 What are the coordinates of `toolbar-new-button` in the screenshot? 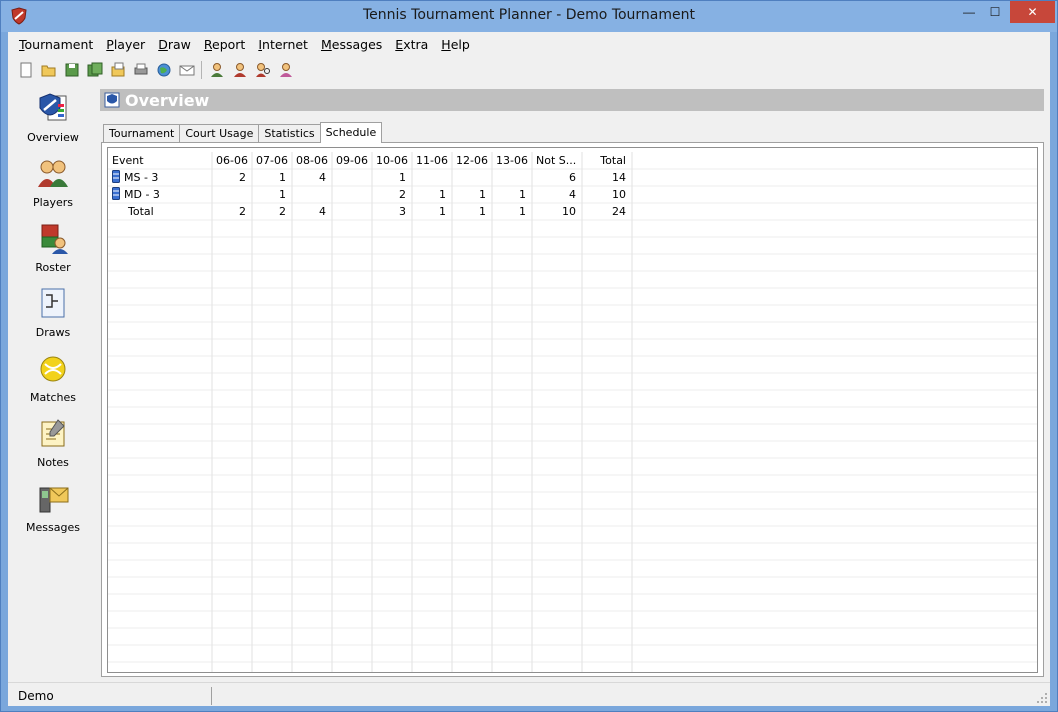 It's located at (25, 70).